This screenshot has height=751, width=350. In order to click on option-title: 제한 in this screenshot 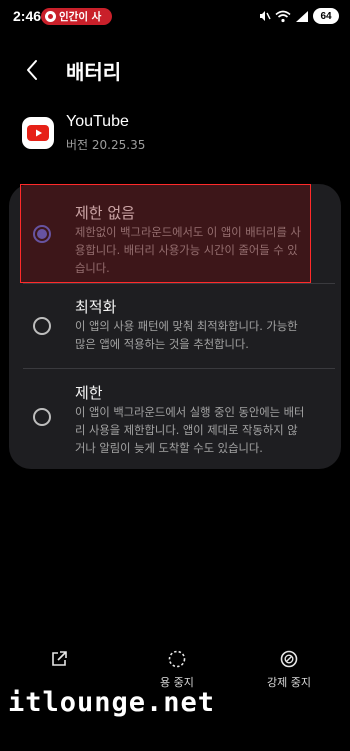, I will do `click(89, 393)`.